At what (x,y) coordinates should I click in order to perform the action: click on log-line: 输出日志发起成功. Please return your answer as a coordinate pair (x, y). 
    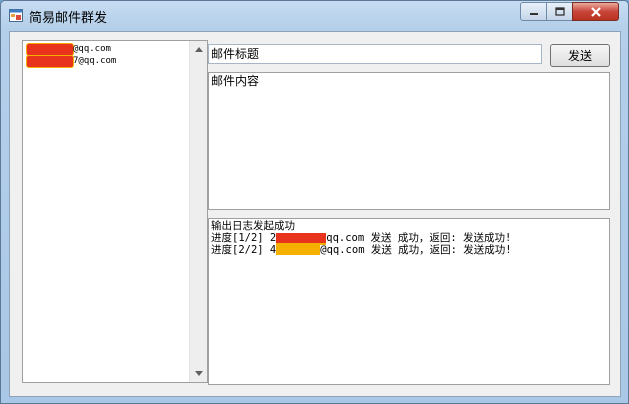
    Looking at the image, I should click on (253, 226).